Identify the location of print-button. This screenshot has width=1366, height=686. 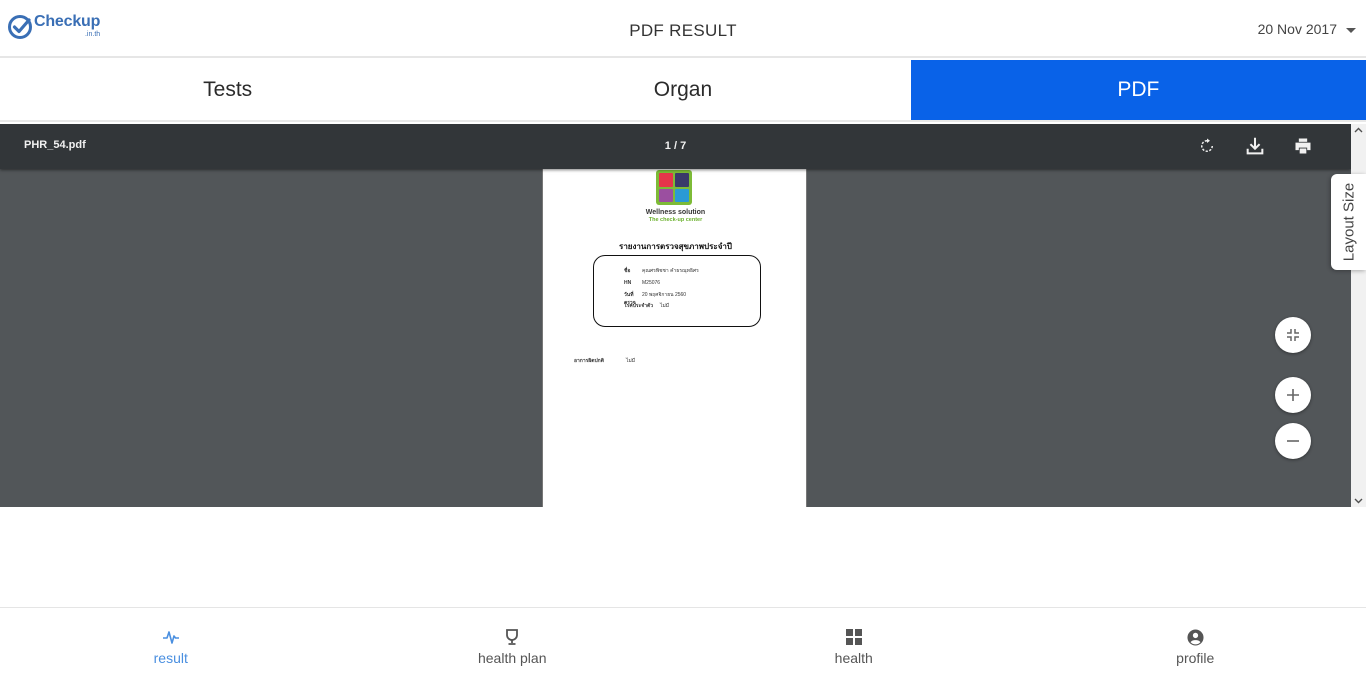
(1303, 146).